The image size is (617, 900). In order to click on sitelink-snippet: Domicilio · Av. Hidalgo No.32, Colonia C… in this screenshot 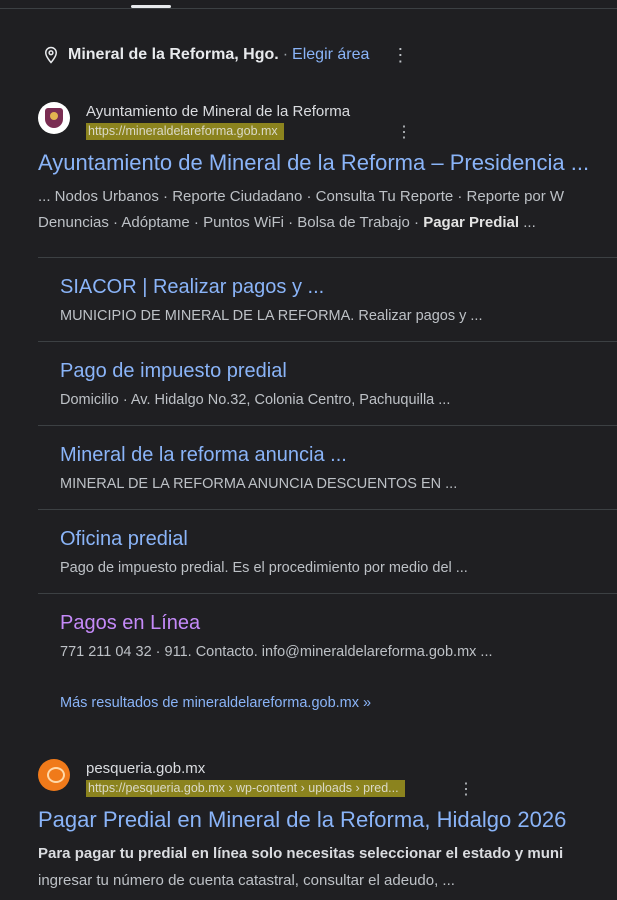, I will do `click(255, 400)`.